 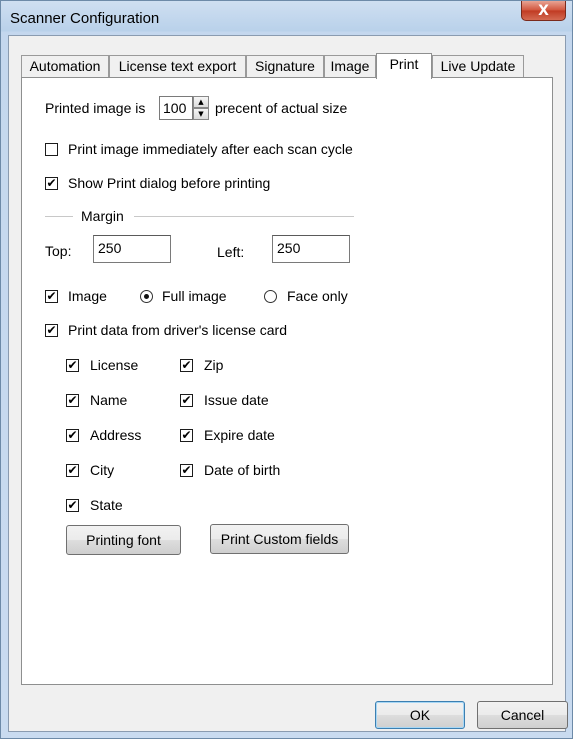 What do you see at coordinates (176, 108) in the screenshot?
I see `scale-percent-input: 100` at bounding box center [176, 108].